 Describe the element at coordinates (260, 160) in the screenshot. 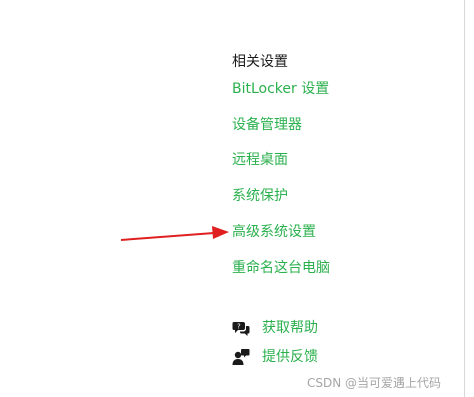

I see `remote-desktop-link: 远程桌面` at that location.